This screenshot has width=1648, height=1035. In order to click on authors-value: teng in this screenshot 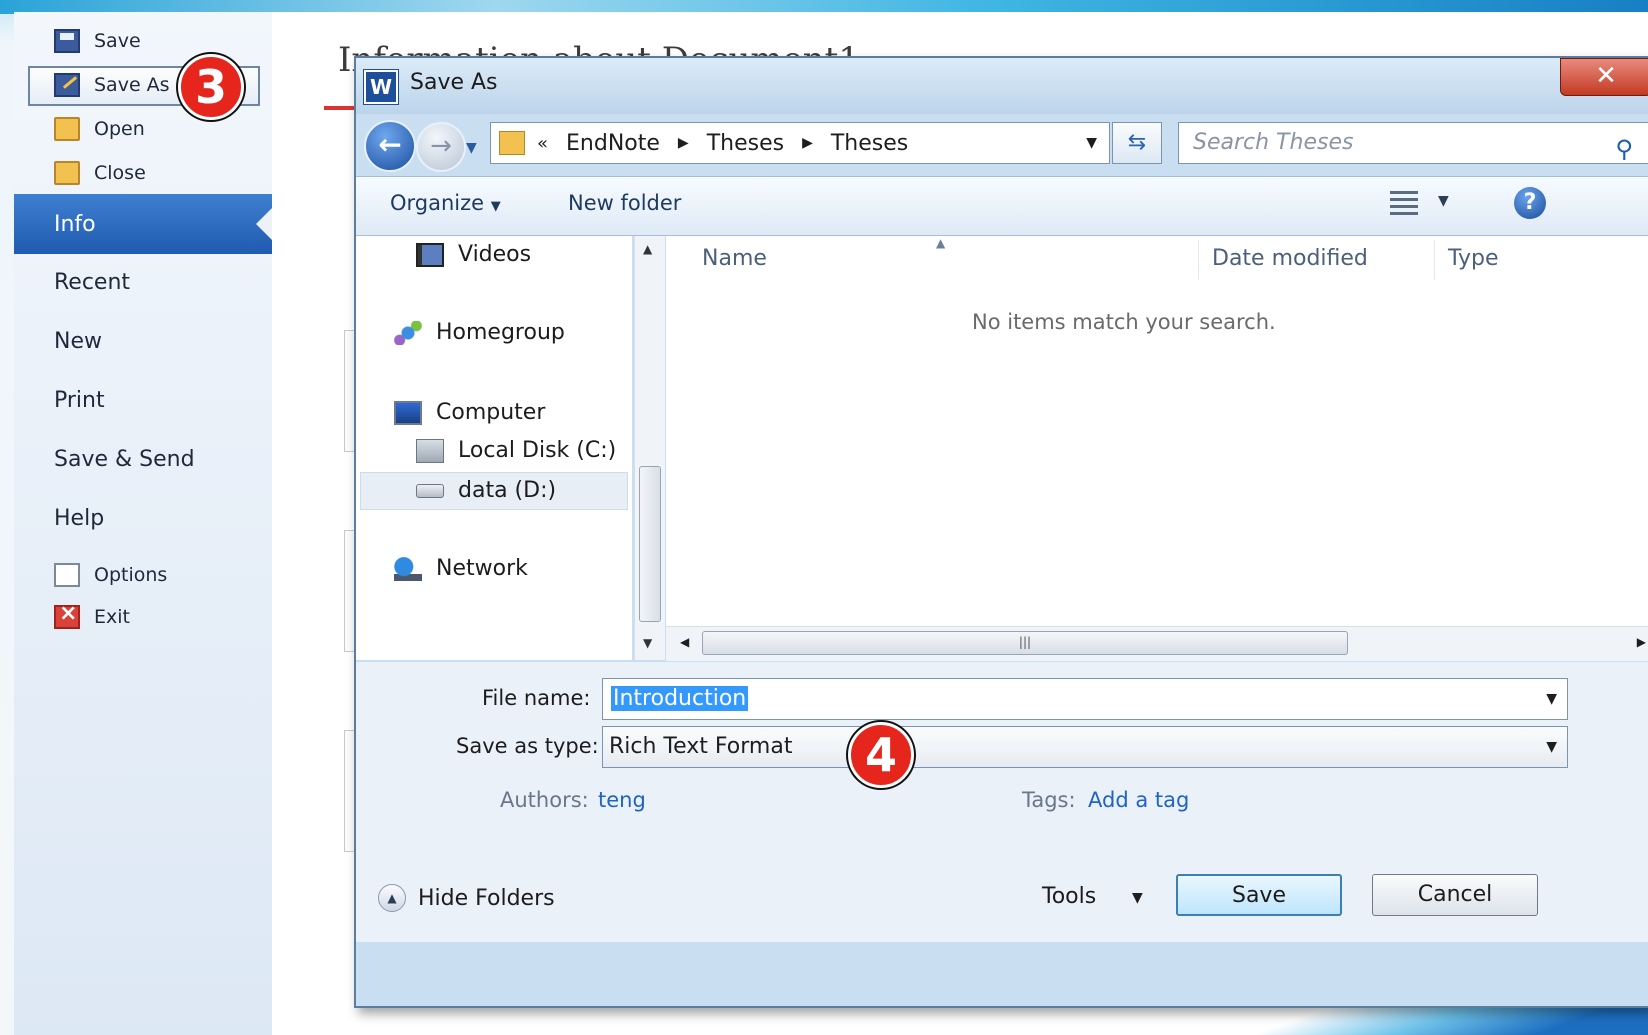, I will do `click(622, 800)`.